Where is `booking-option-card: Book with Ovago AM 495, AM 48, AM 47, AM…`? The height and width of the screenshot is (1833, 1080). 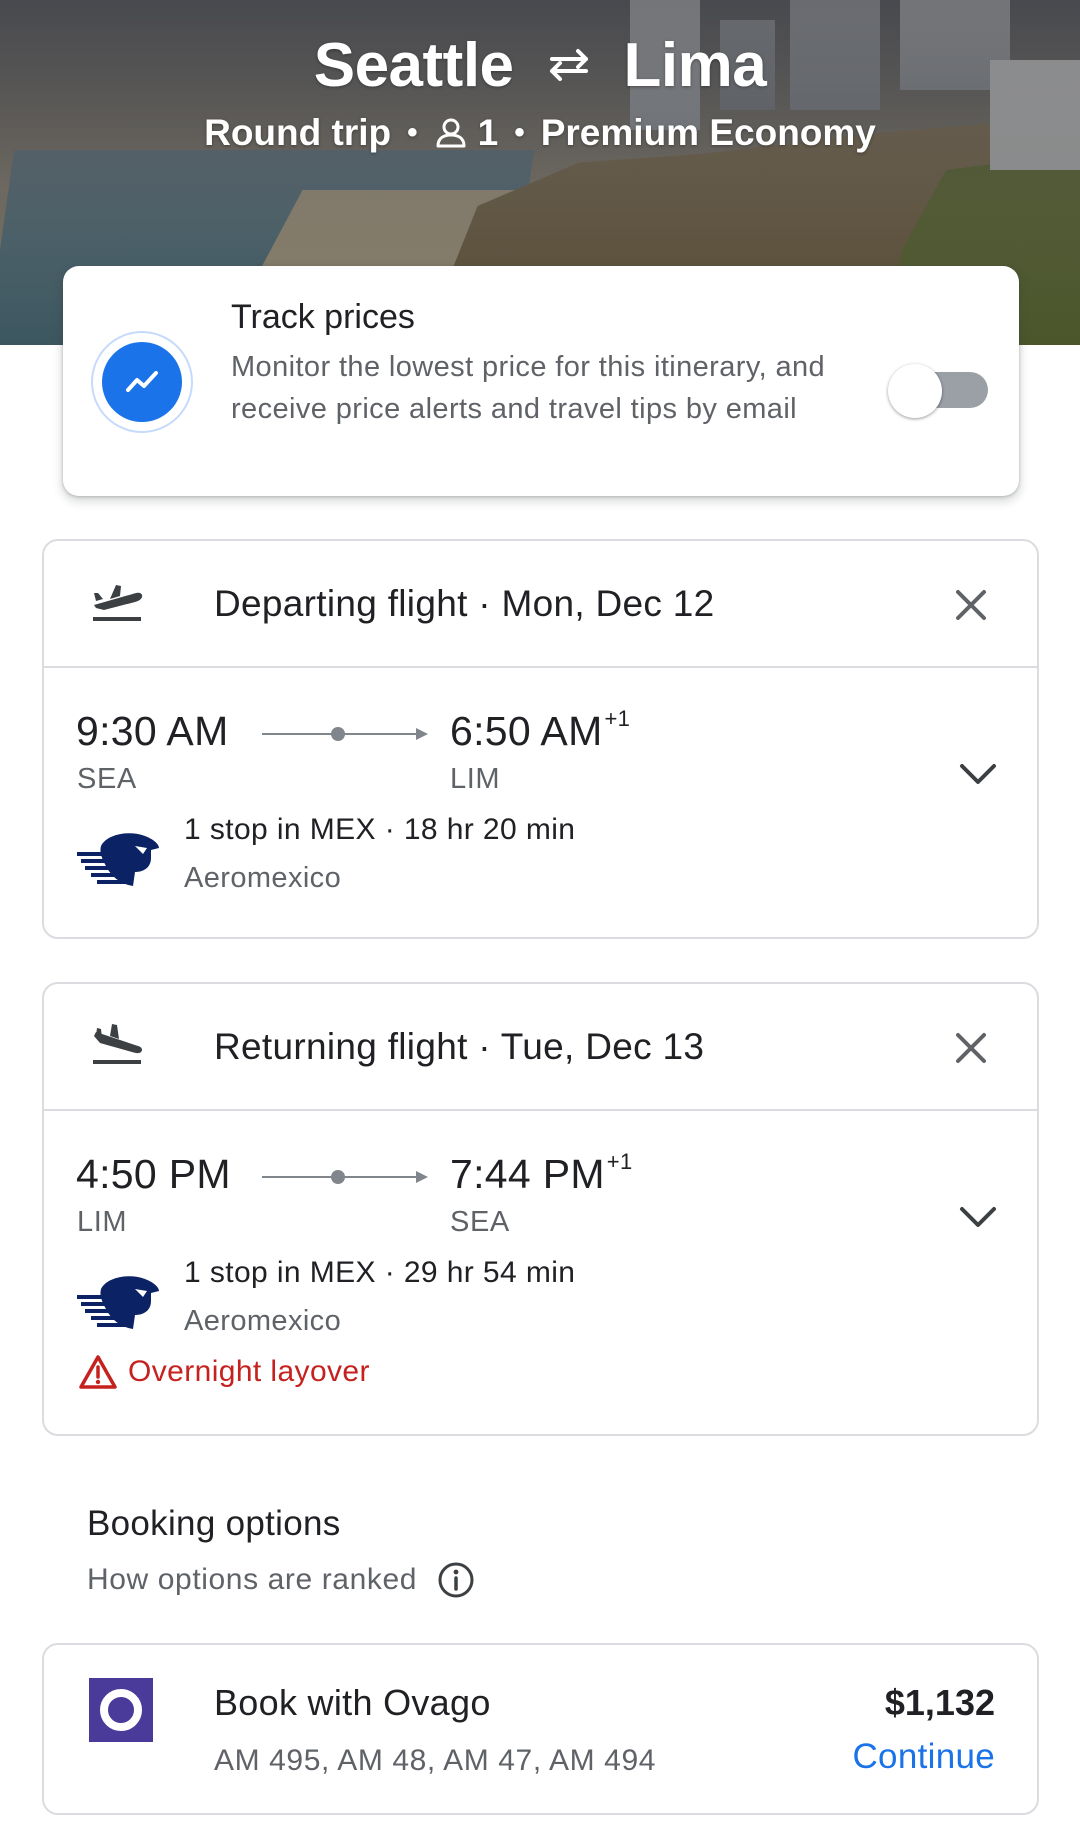 booking-option-card: Book with Ovago AM 495, AM 48, AM 47, AM… is located at coordinates (540, 1729).